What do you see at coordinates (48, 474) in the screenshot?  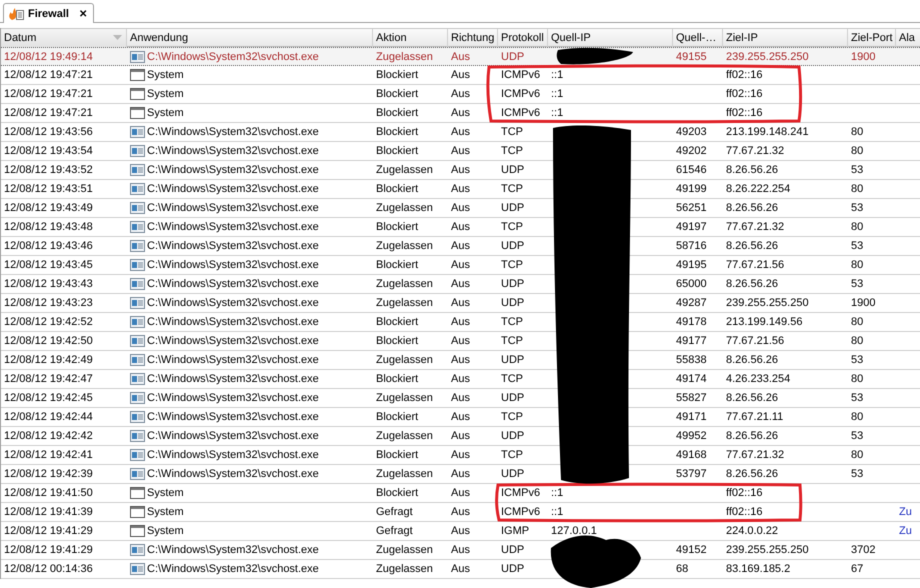 I see `date-cell: 12/08/12 19:42:39` at bounding box center [48, 474].